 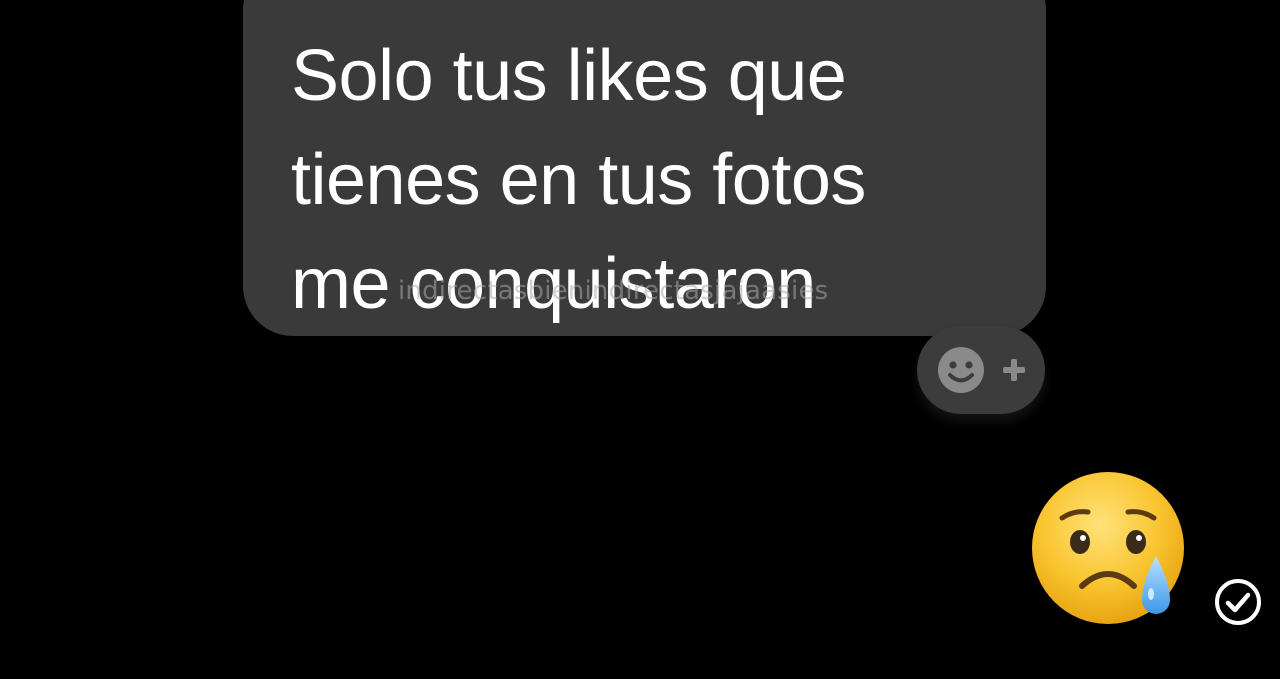 What do you see at coordinates (1238, 602) in the screenshot?
I see `sent-check-icon` at bounding box center [1238, 602].